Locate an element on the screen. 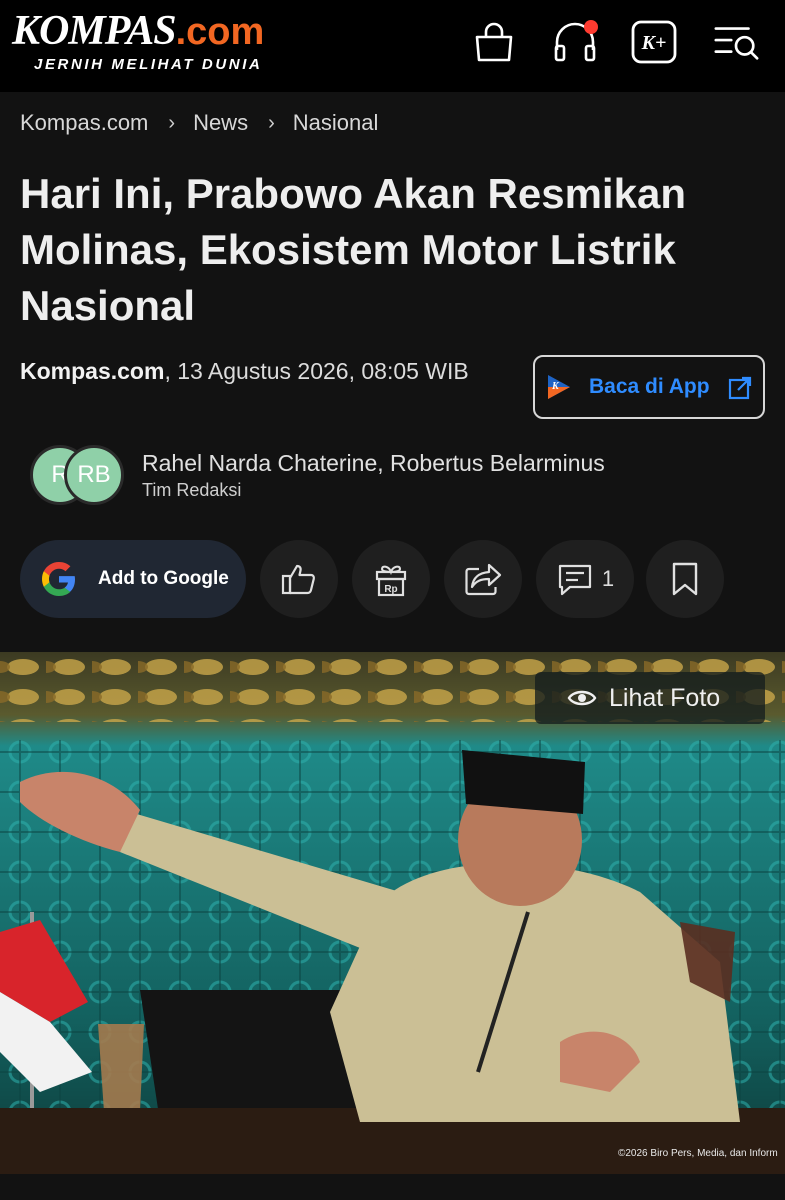 This screenshot has width=785, height=1200. view-photo-label: Lihat Foto is located at coordinates (665, 697).